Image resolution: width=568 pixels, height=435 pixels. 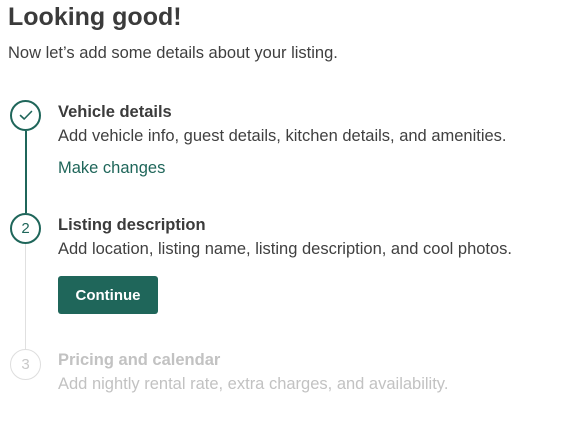 I want to click on step-2-number: 2, so click(x=25, y=228).